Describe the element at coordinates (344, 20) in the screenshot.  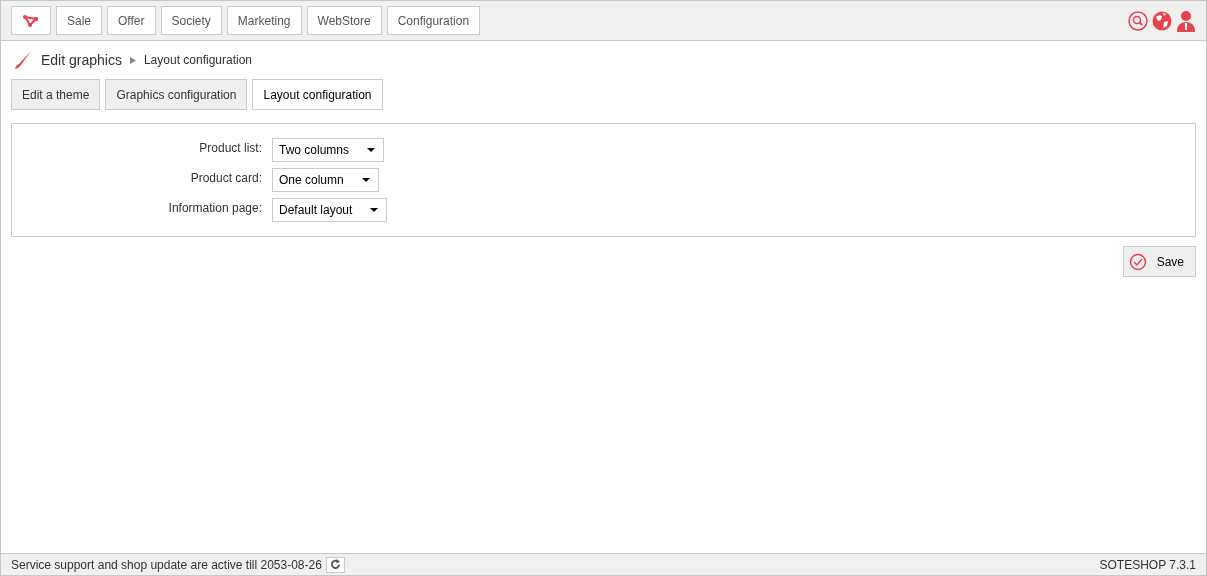
I see `menu-button: WebStore` at that location.